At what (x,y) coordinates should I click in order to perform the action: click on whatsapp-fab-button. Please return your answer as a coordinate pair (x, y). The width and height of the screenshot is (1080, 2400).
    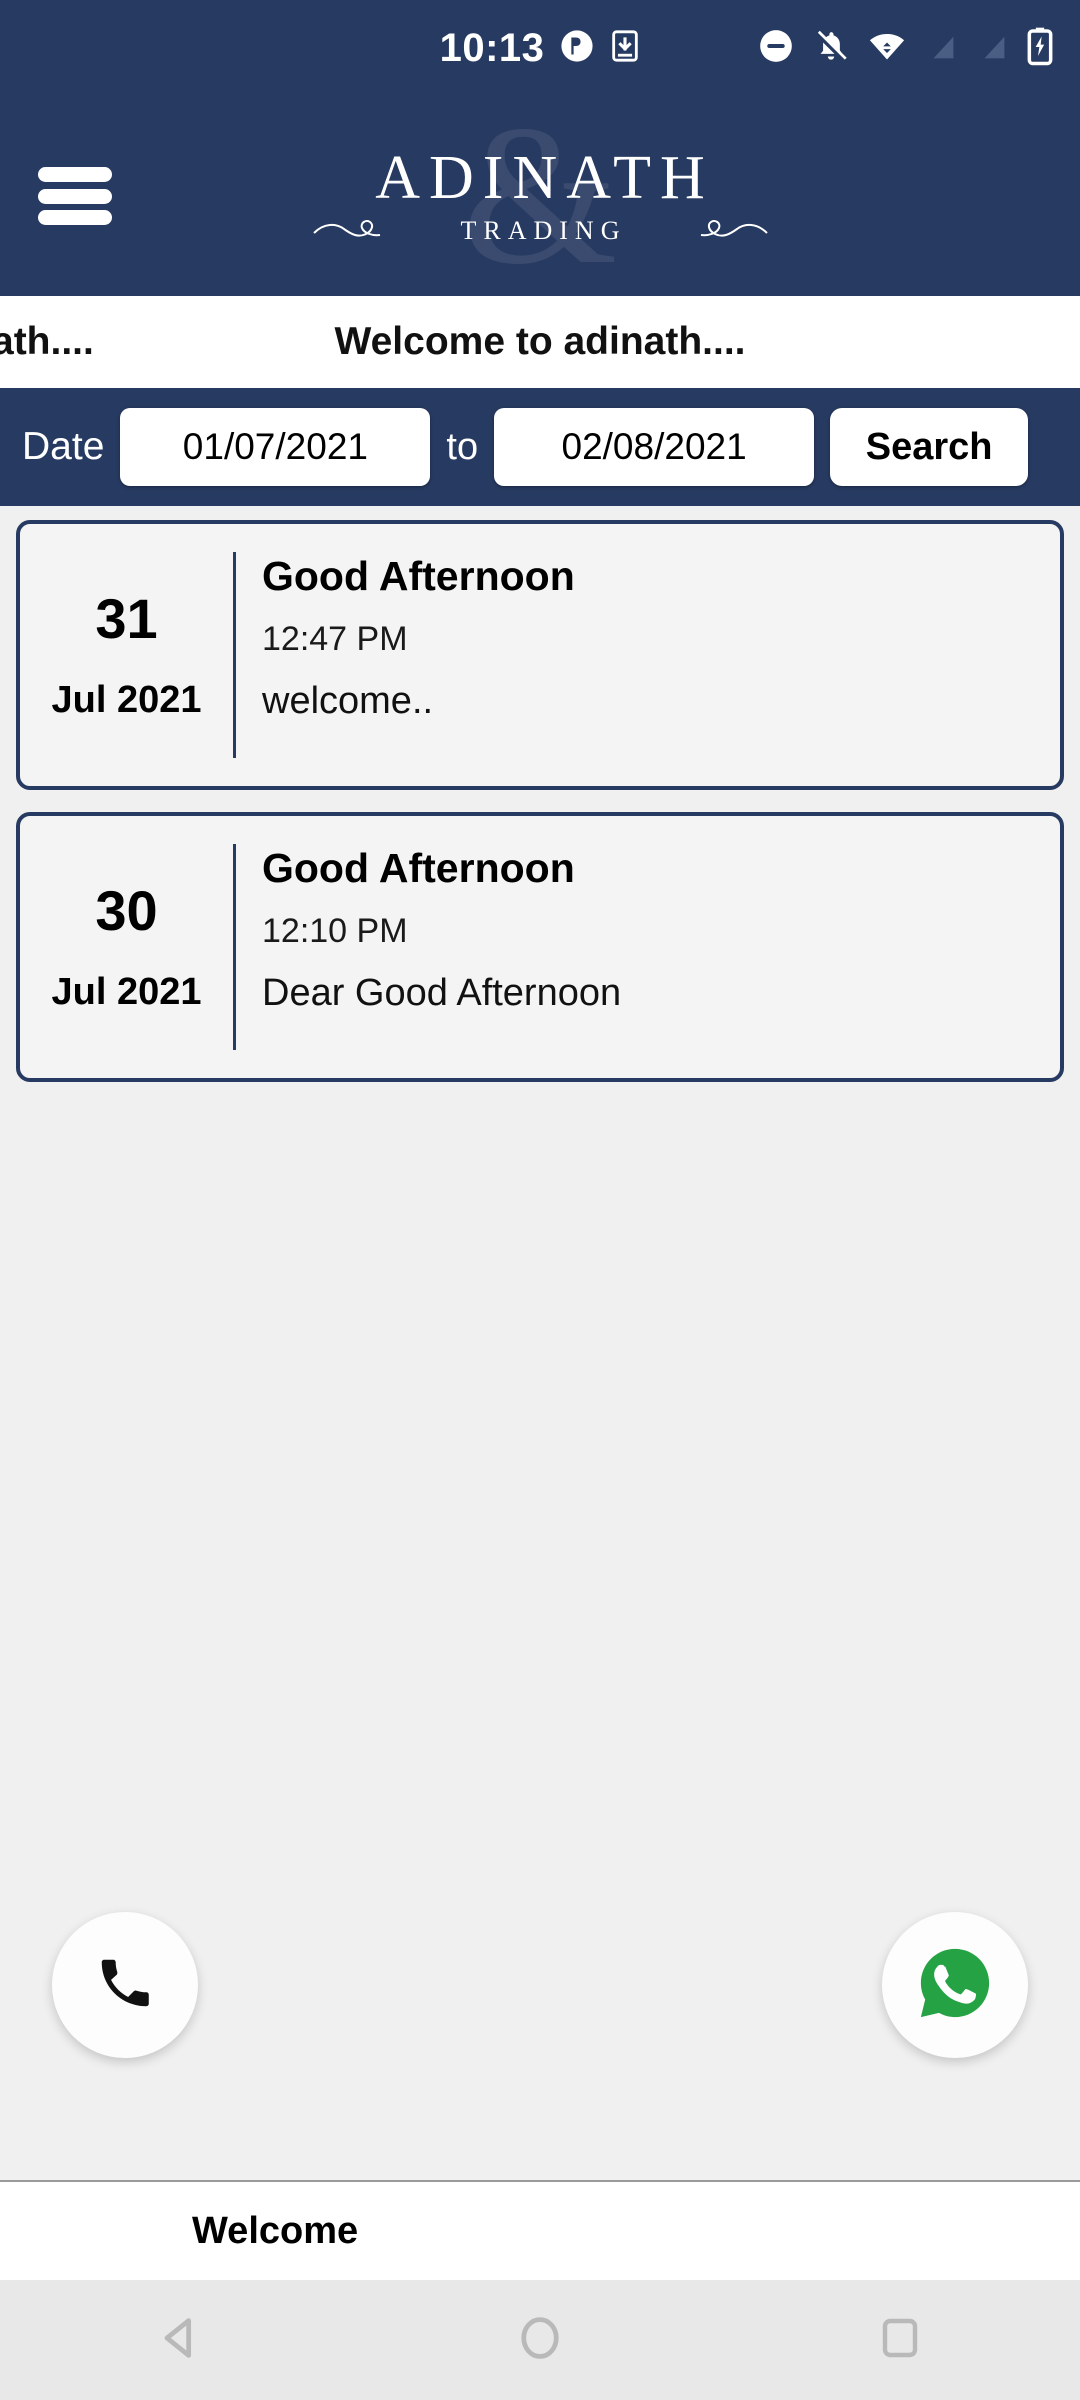
    Looking at the image, I should click on (955, 1985).